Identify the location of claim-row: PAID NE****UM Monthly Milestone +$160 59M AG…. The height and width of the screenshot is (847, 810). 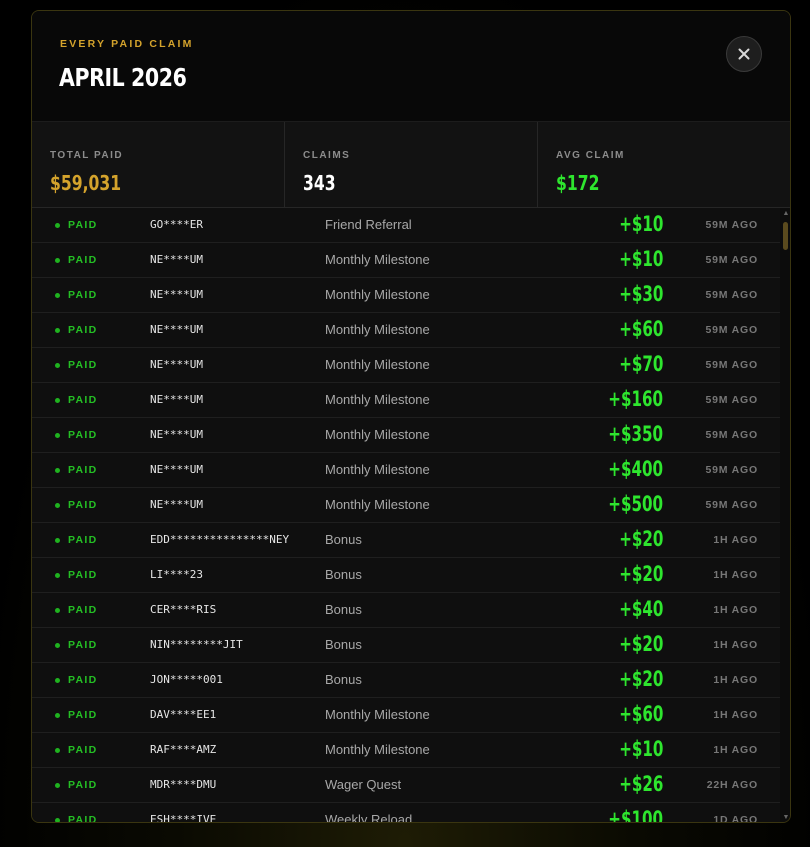
(406, 400).